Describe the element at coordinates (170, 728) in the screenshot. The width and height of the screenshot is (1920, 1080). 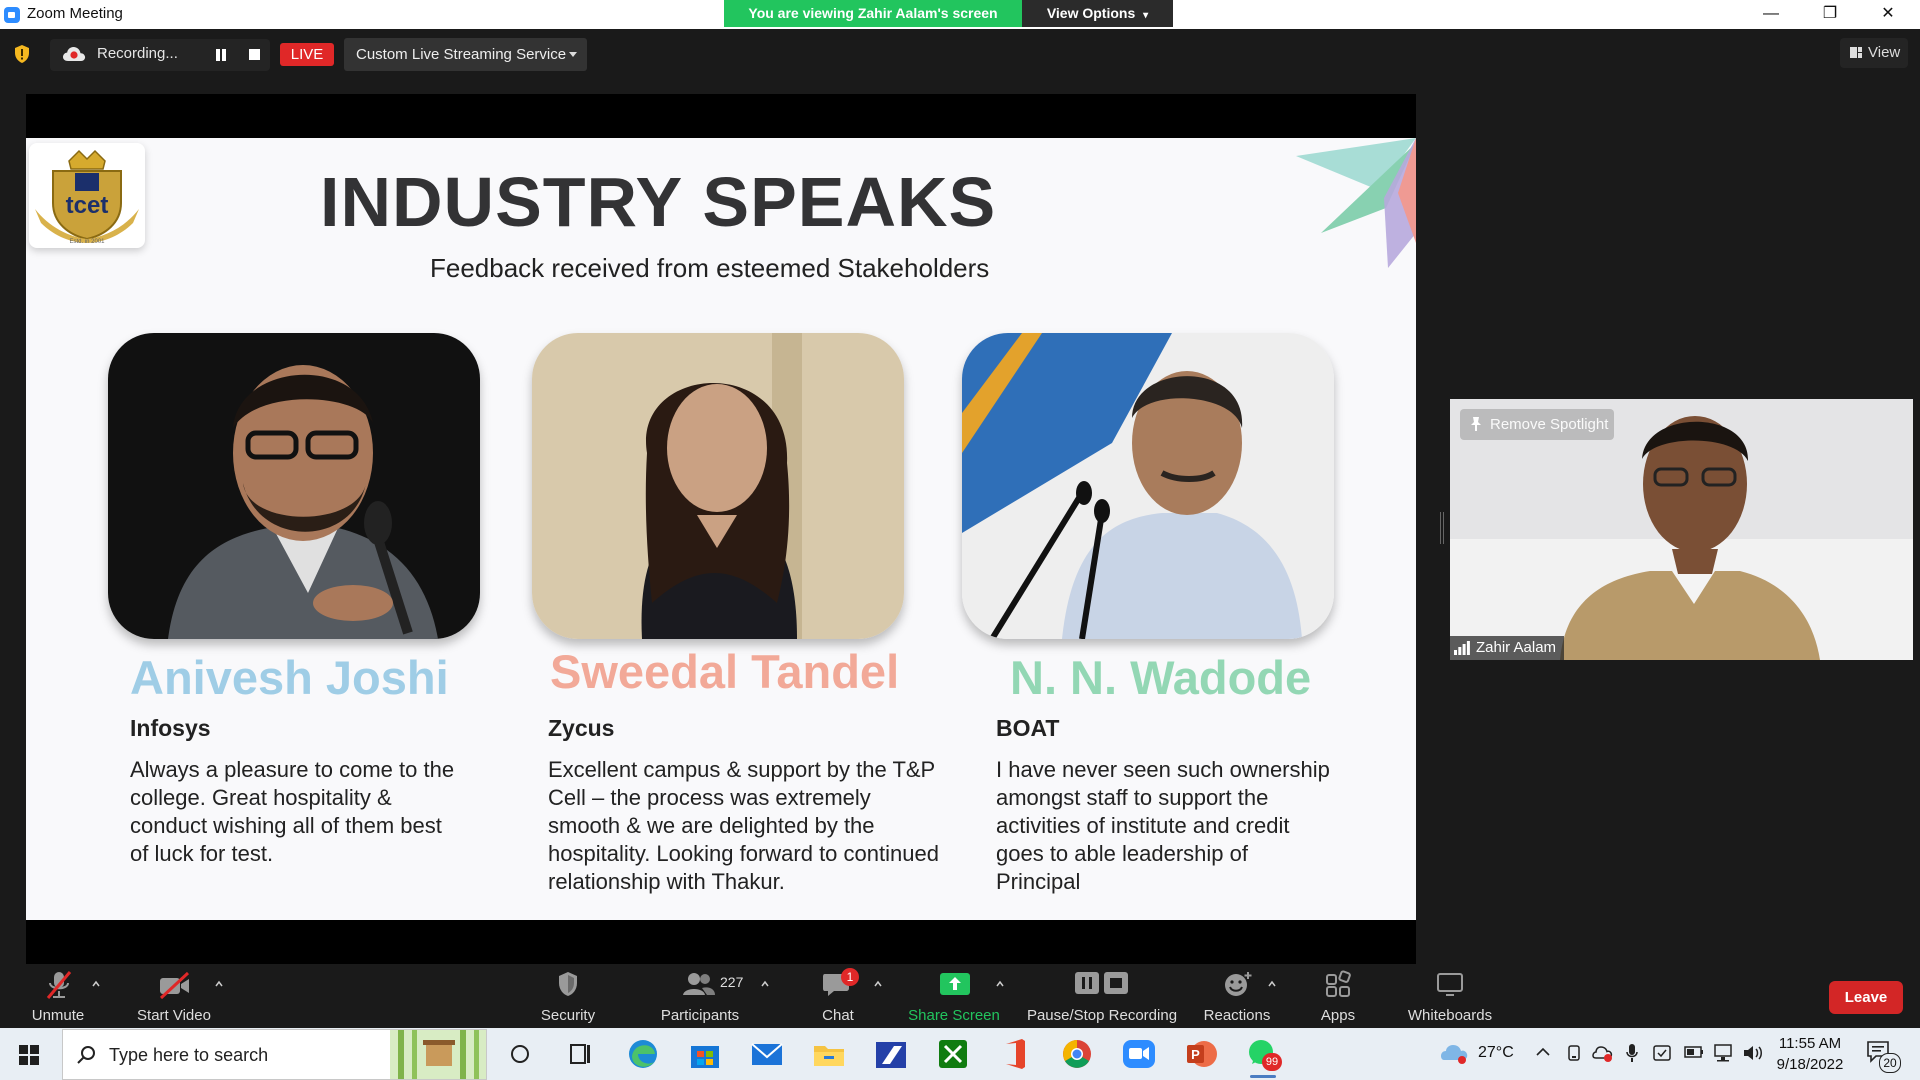
I see `speaker-company-1: Infosys` at that location.